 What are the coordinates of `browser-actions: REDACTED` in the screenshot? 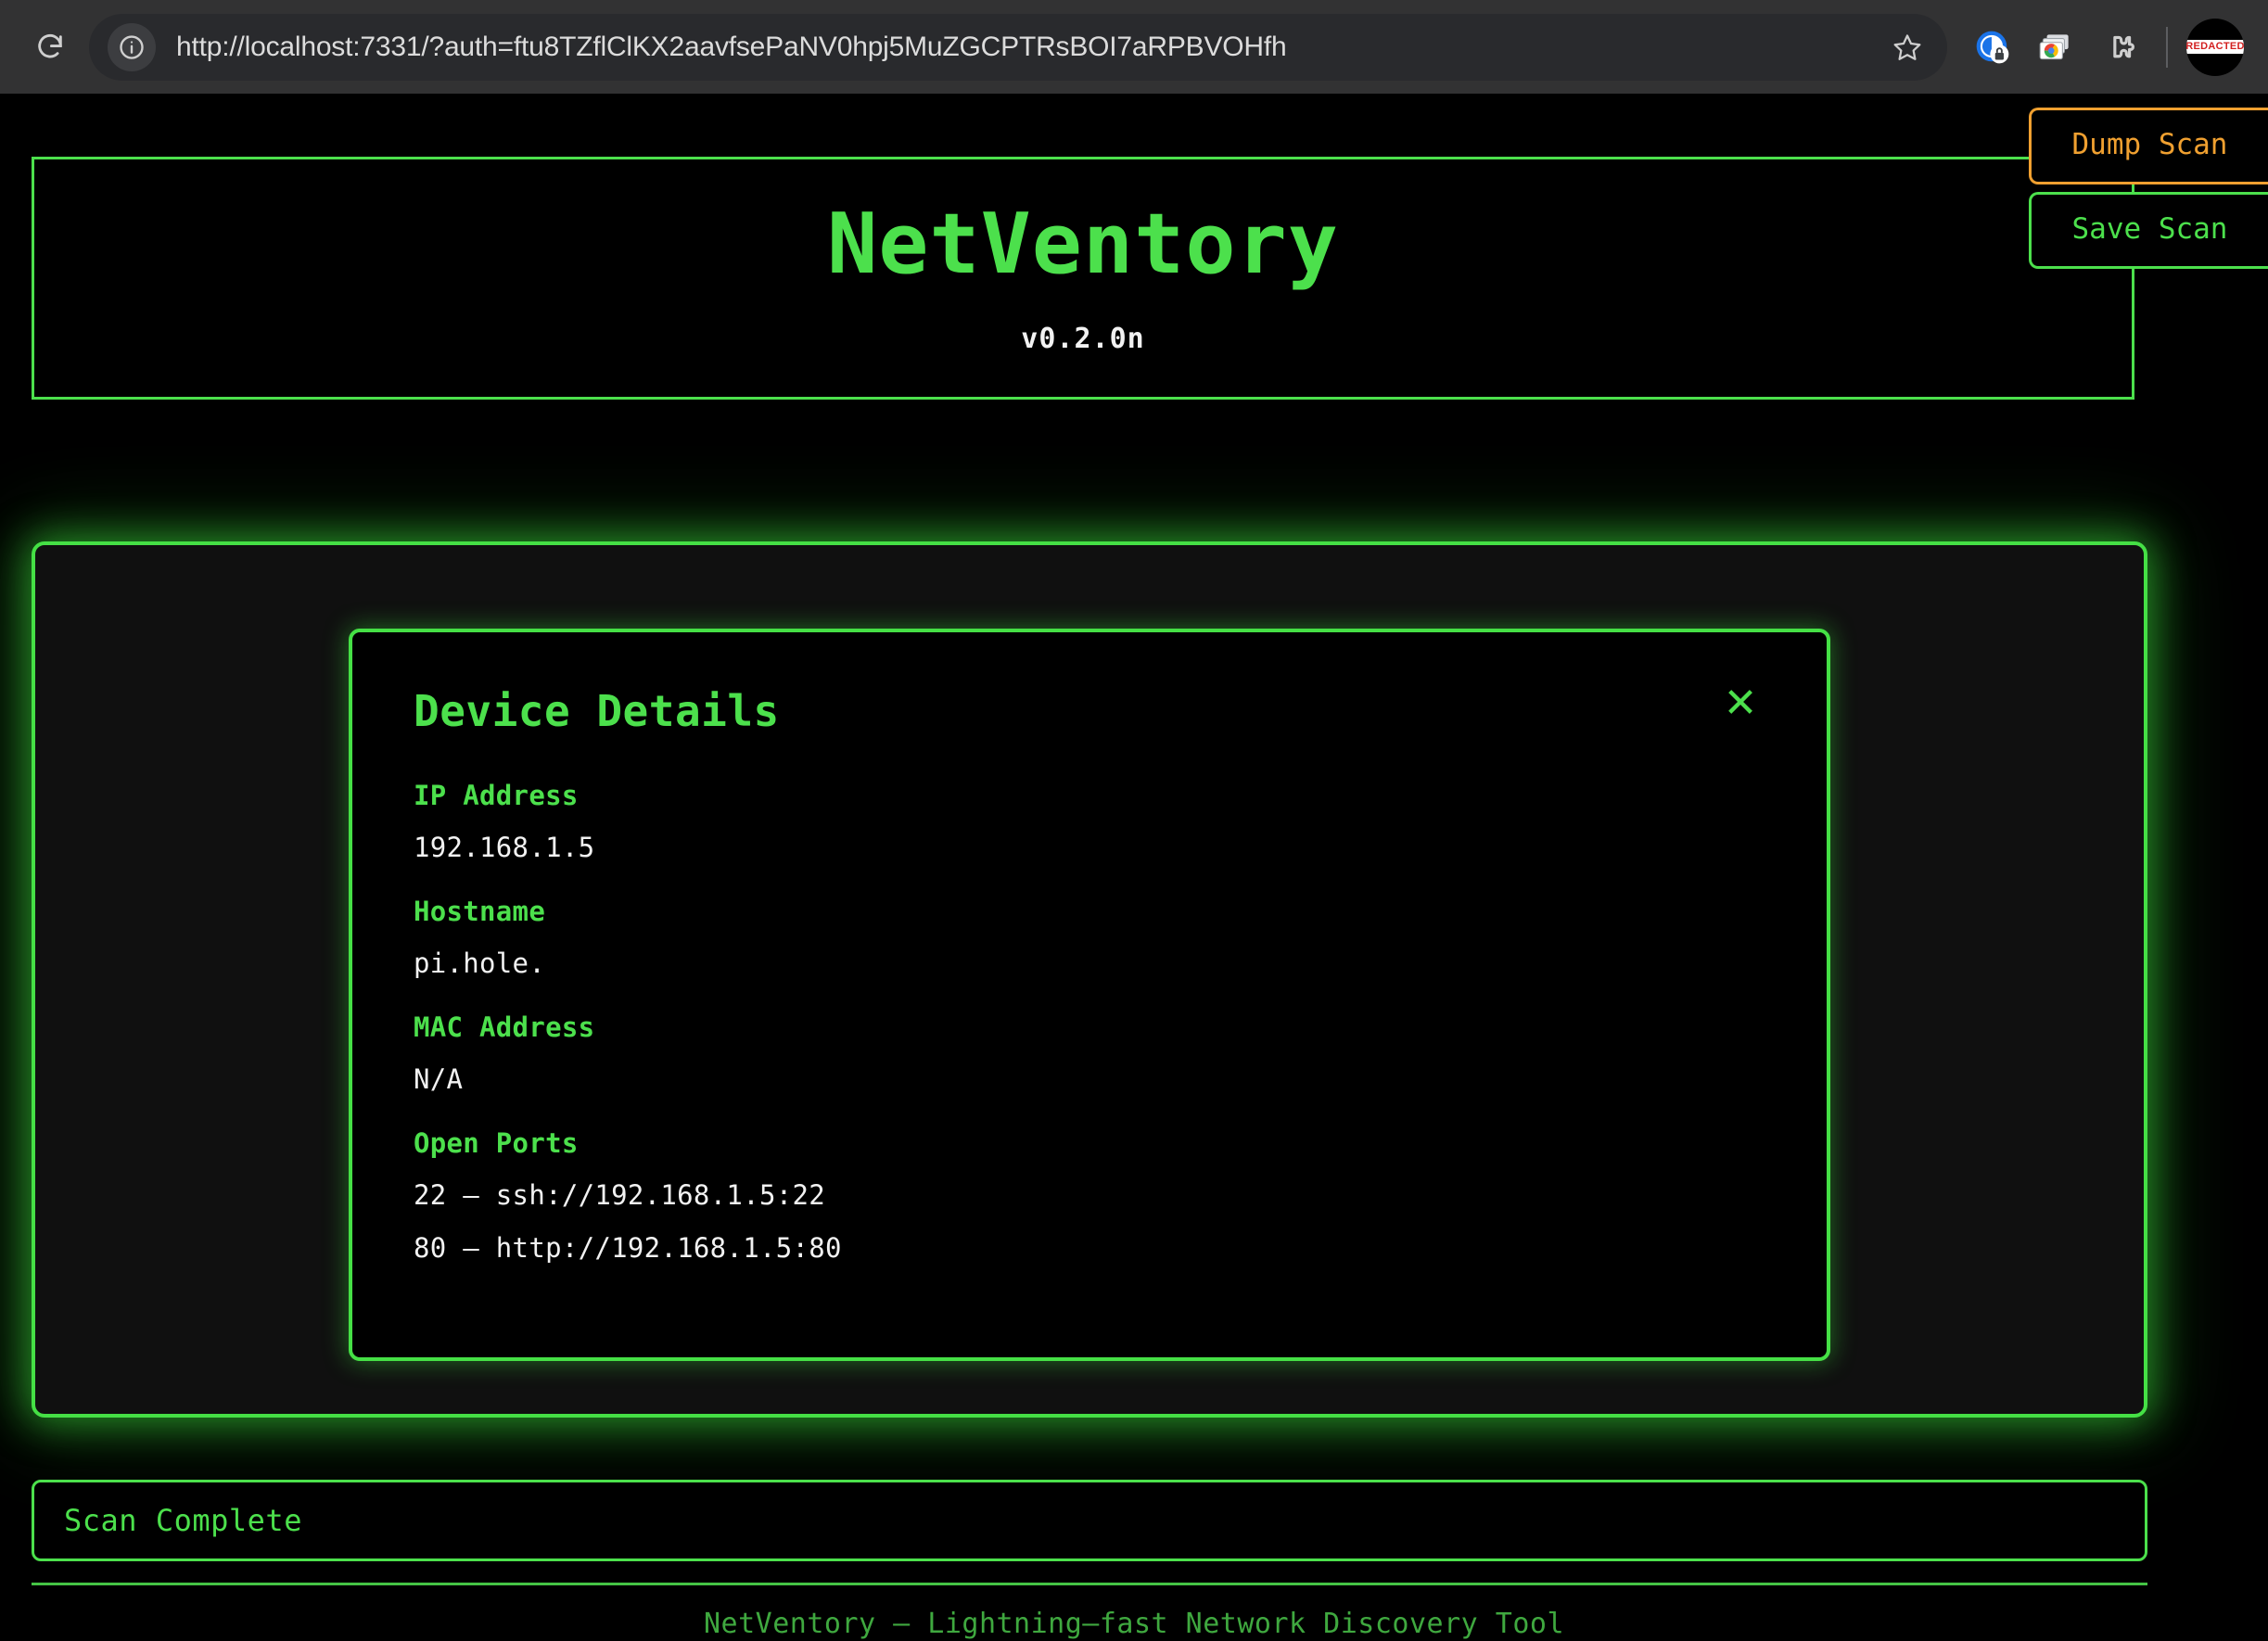 It's located at (2100, 47).